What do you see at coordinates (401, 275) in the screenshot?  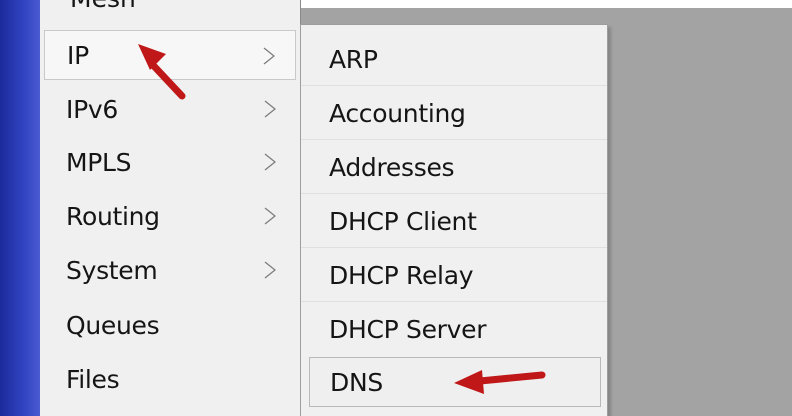 I see `submenu-item-label: DHCP Relay` at bounding box center [401, 275].